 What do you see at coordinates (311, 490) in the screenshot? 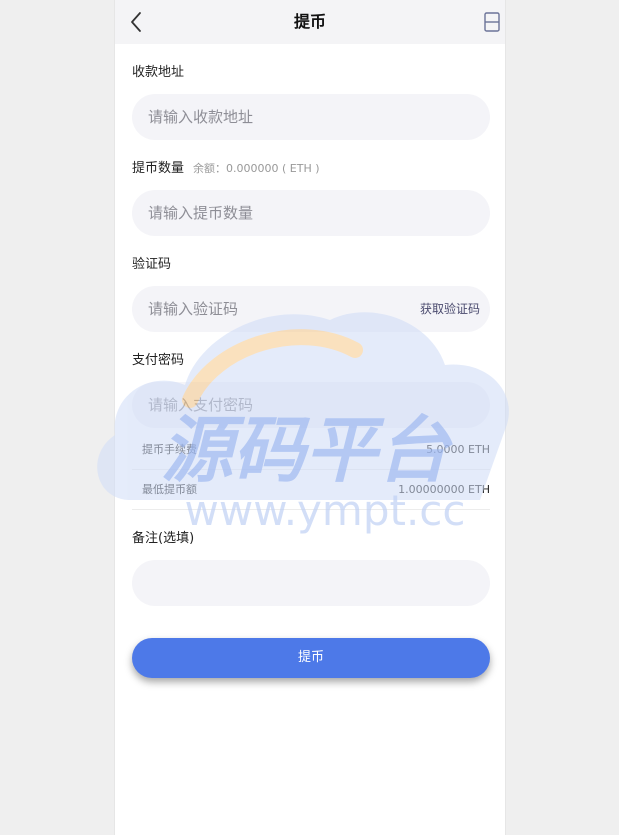
I see `min-amount-row: 最低提币额 1.00000000 ETH` at bounding box center [311, 490].